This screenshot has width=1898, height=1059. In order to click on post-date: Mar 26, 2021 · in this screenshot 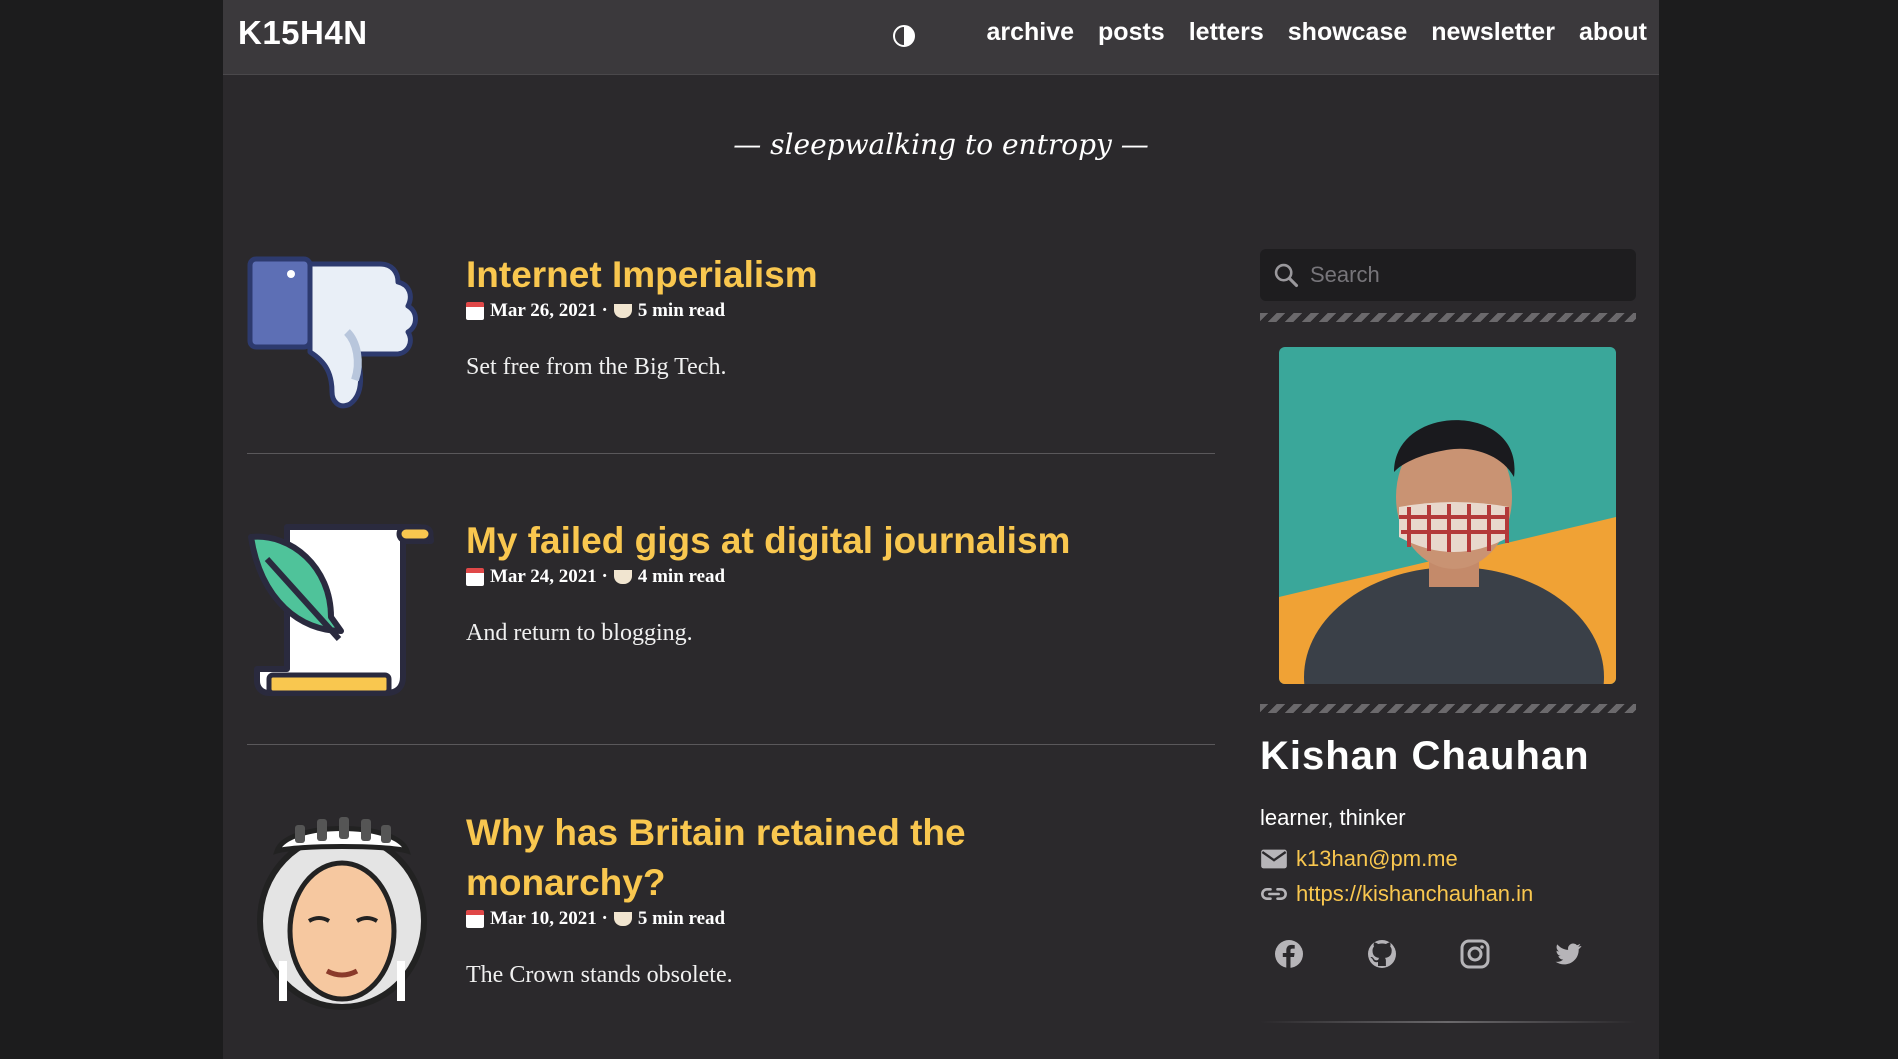, I will do `click(549, 310)`.